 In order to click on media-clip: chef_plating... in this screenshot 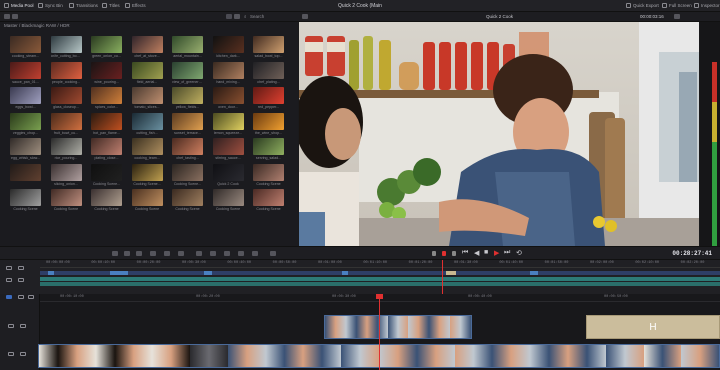, I will do `click(268, 72)`.